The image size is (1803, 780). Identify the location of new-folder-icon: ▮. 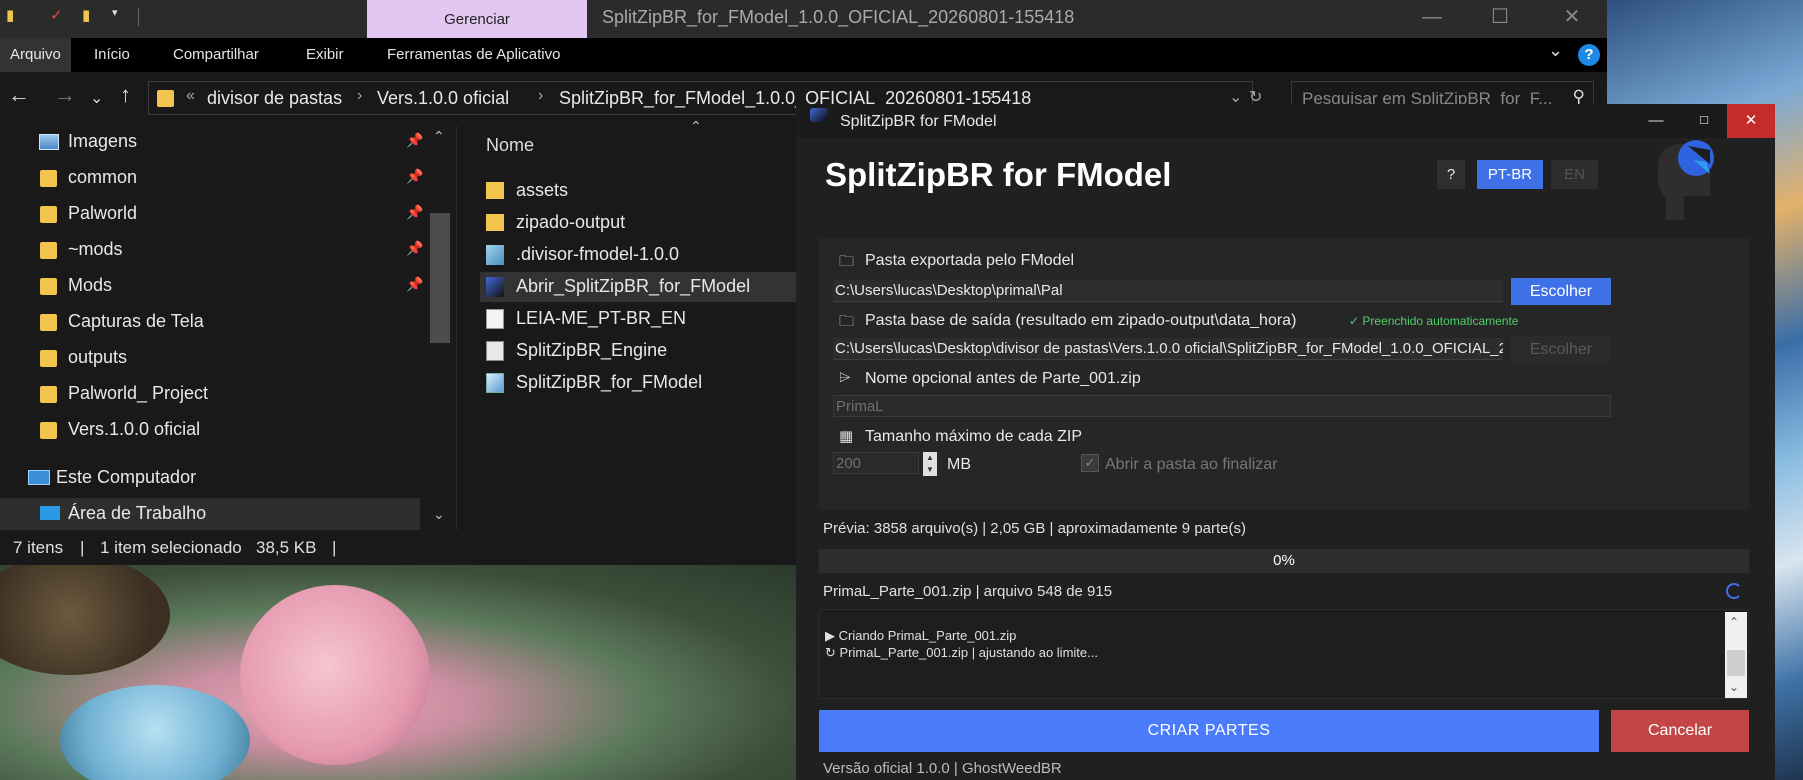
(91, 16).